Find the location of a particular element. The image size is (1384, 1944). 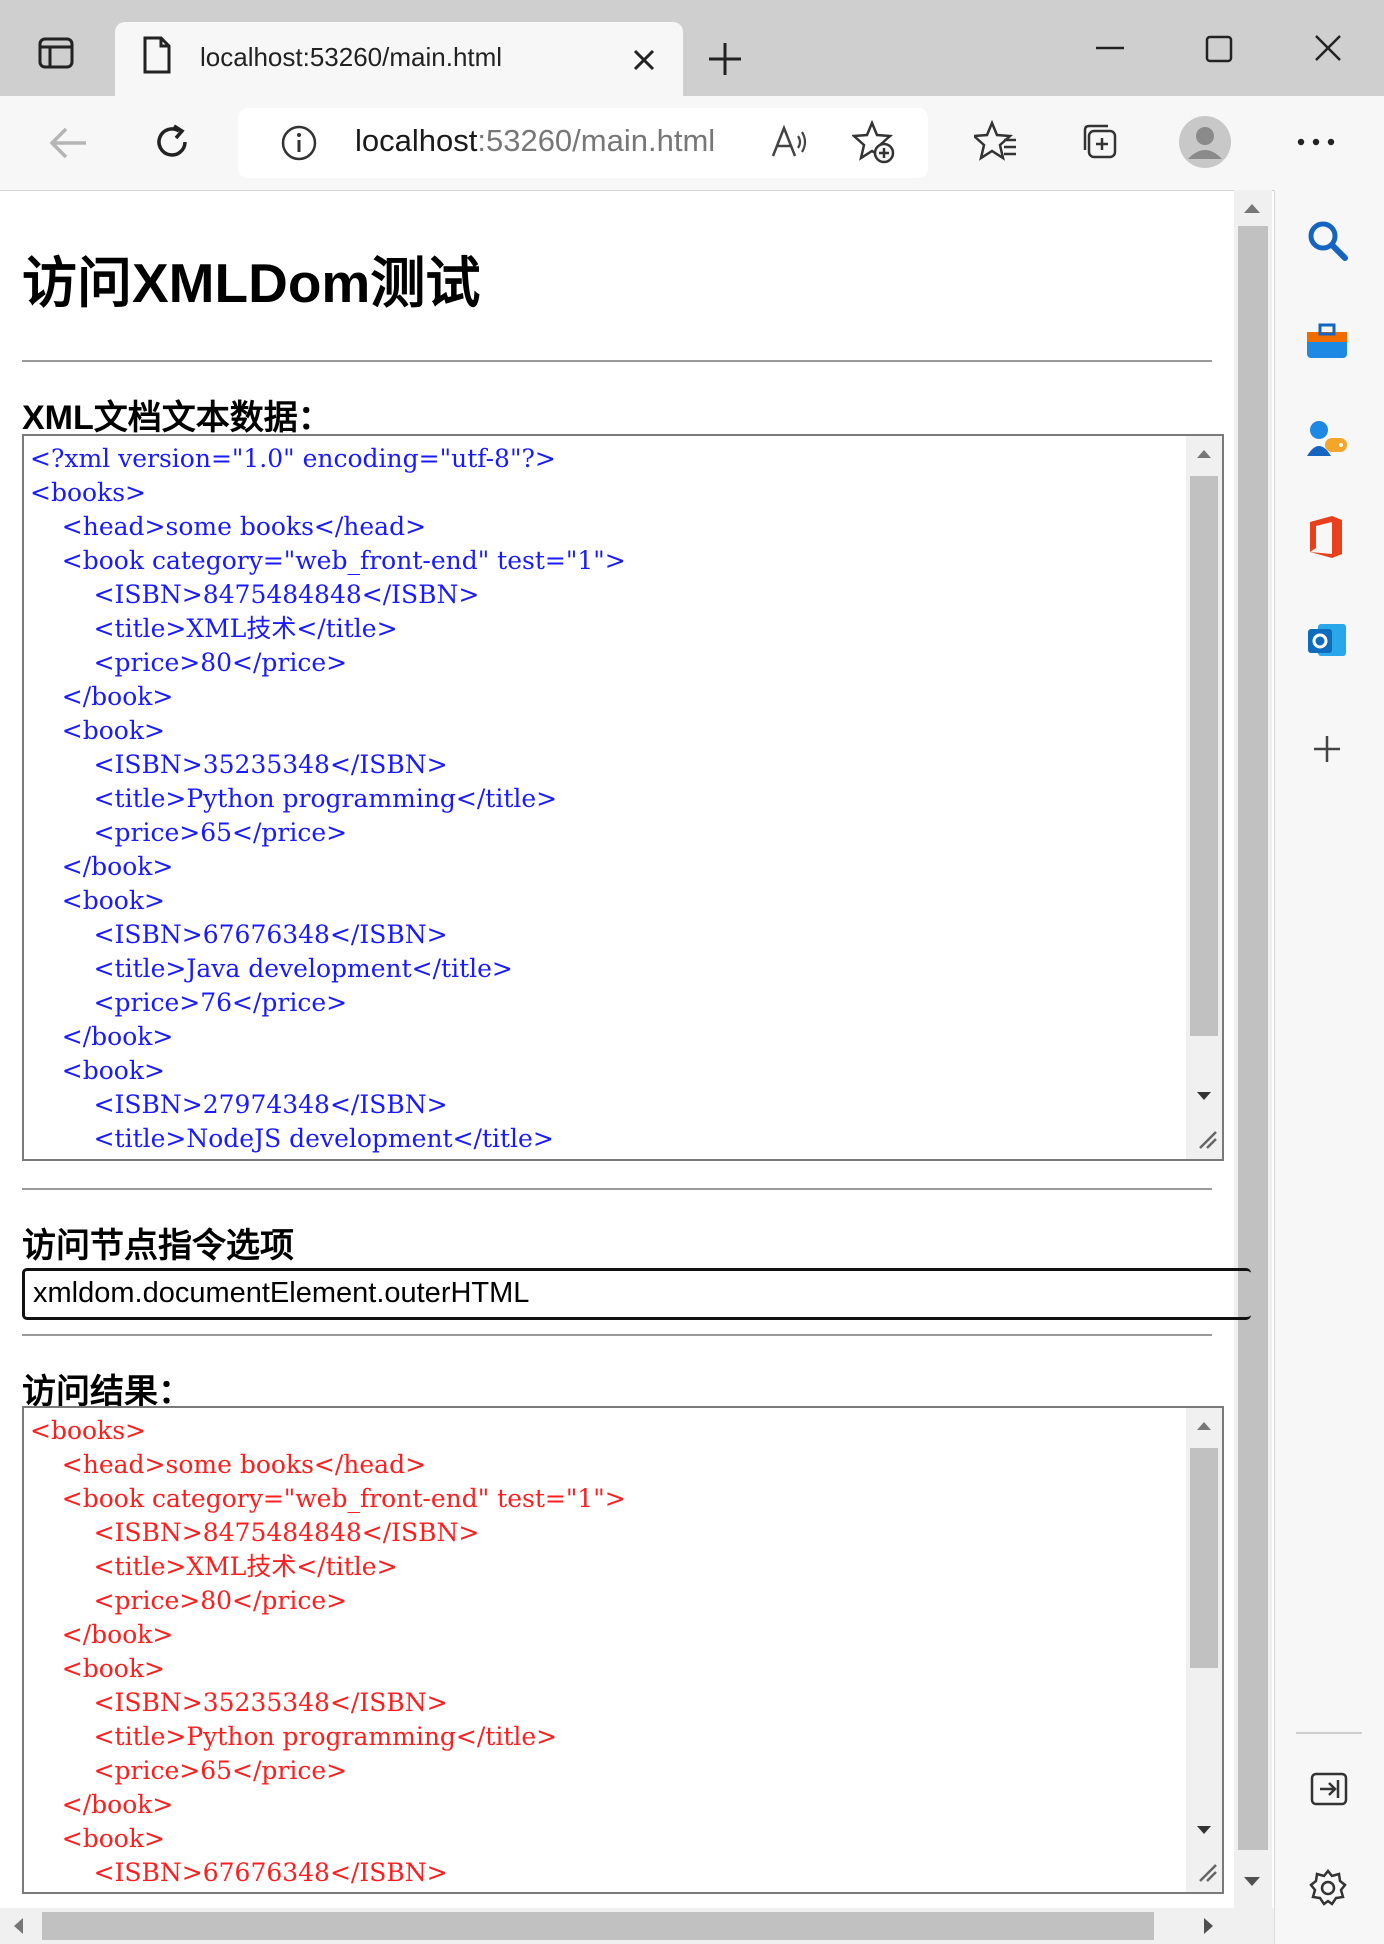

add-sidebar-app-icon is located at coordinates (1327, 749).